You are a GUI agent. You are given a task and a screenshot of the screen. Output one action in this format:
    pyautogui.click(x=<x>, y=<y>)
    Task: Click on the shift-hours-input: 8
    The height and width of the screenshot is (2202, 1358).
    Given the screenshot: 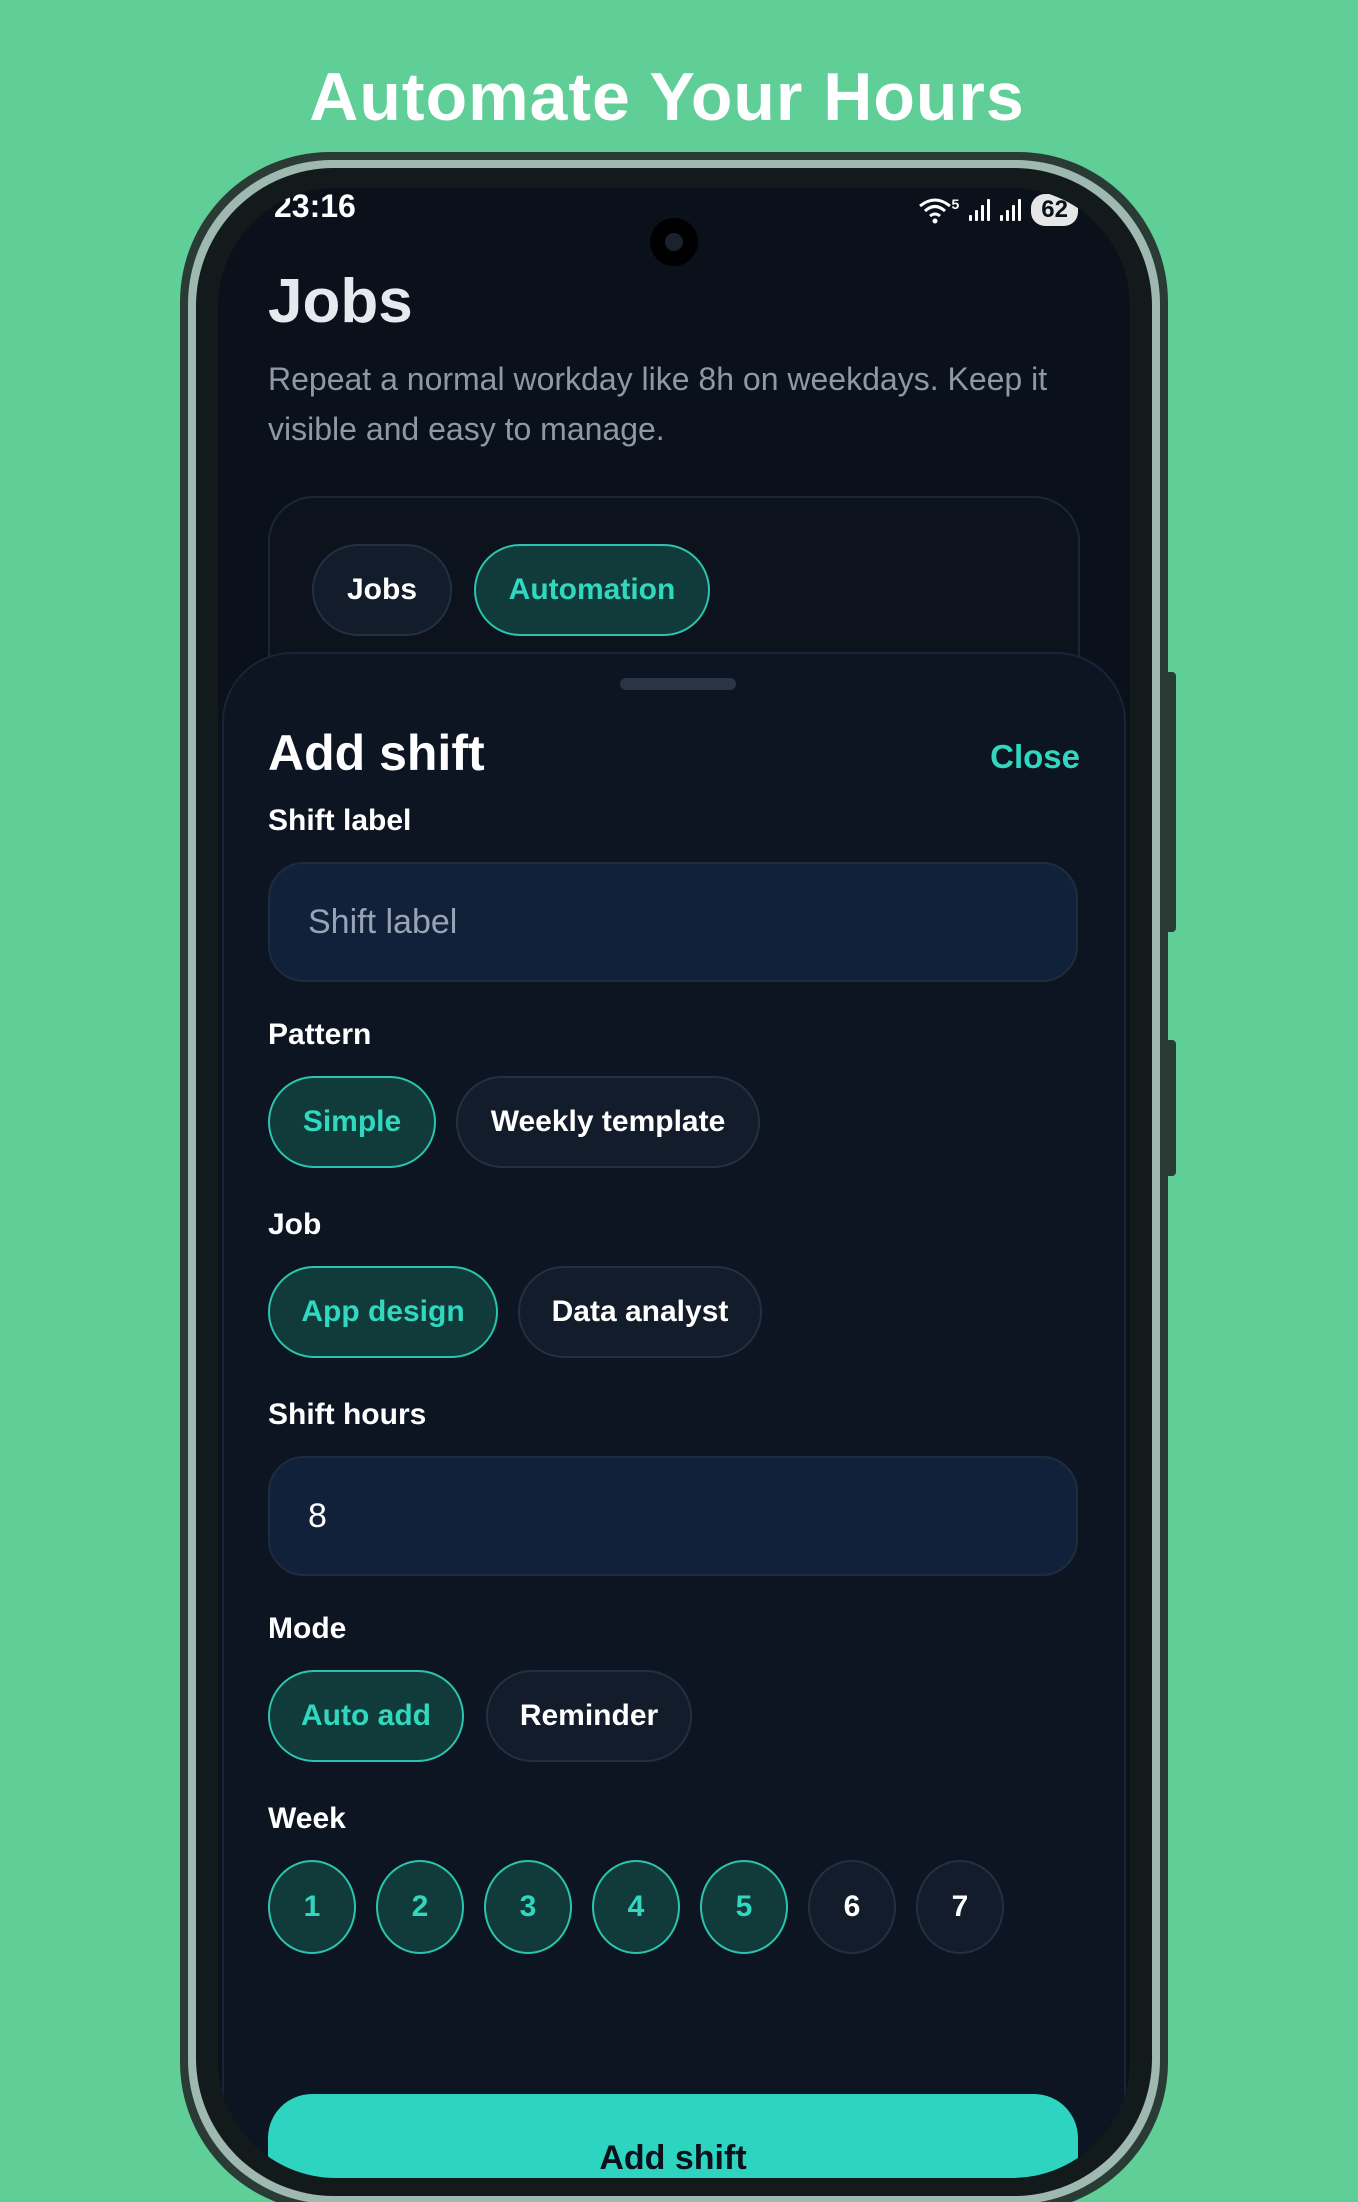 What is the action you would take?
    pyautogui.click(x=673, y=1516)
    